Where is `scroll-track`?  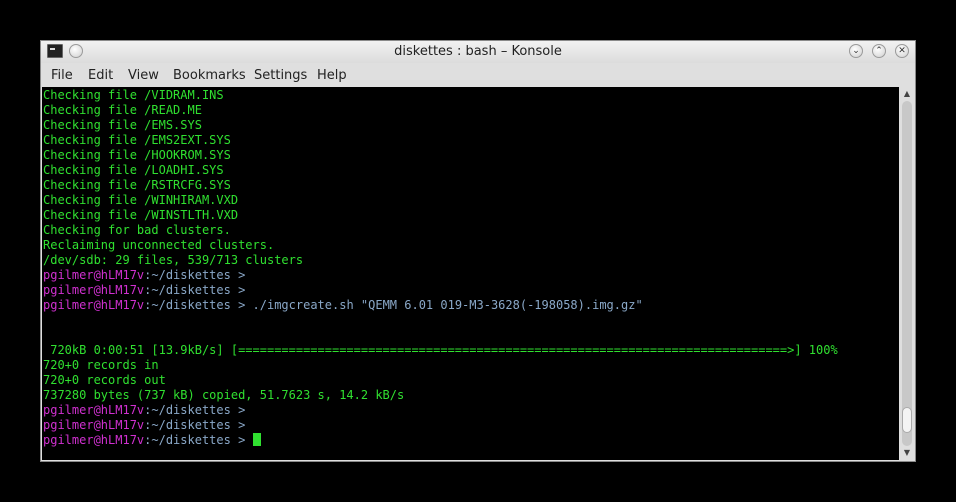 scroll-track is located at coordinates (907, 273).